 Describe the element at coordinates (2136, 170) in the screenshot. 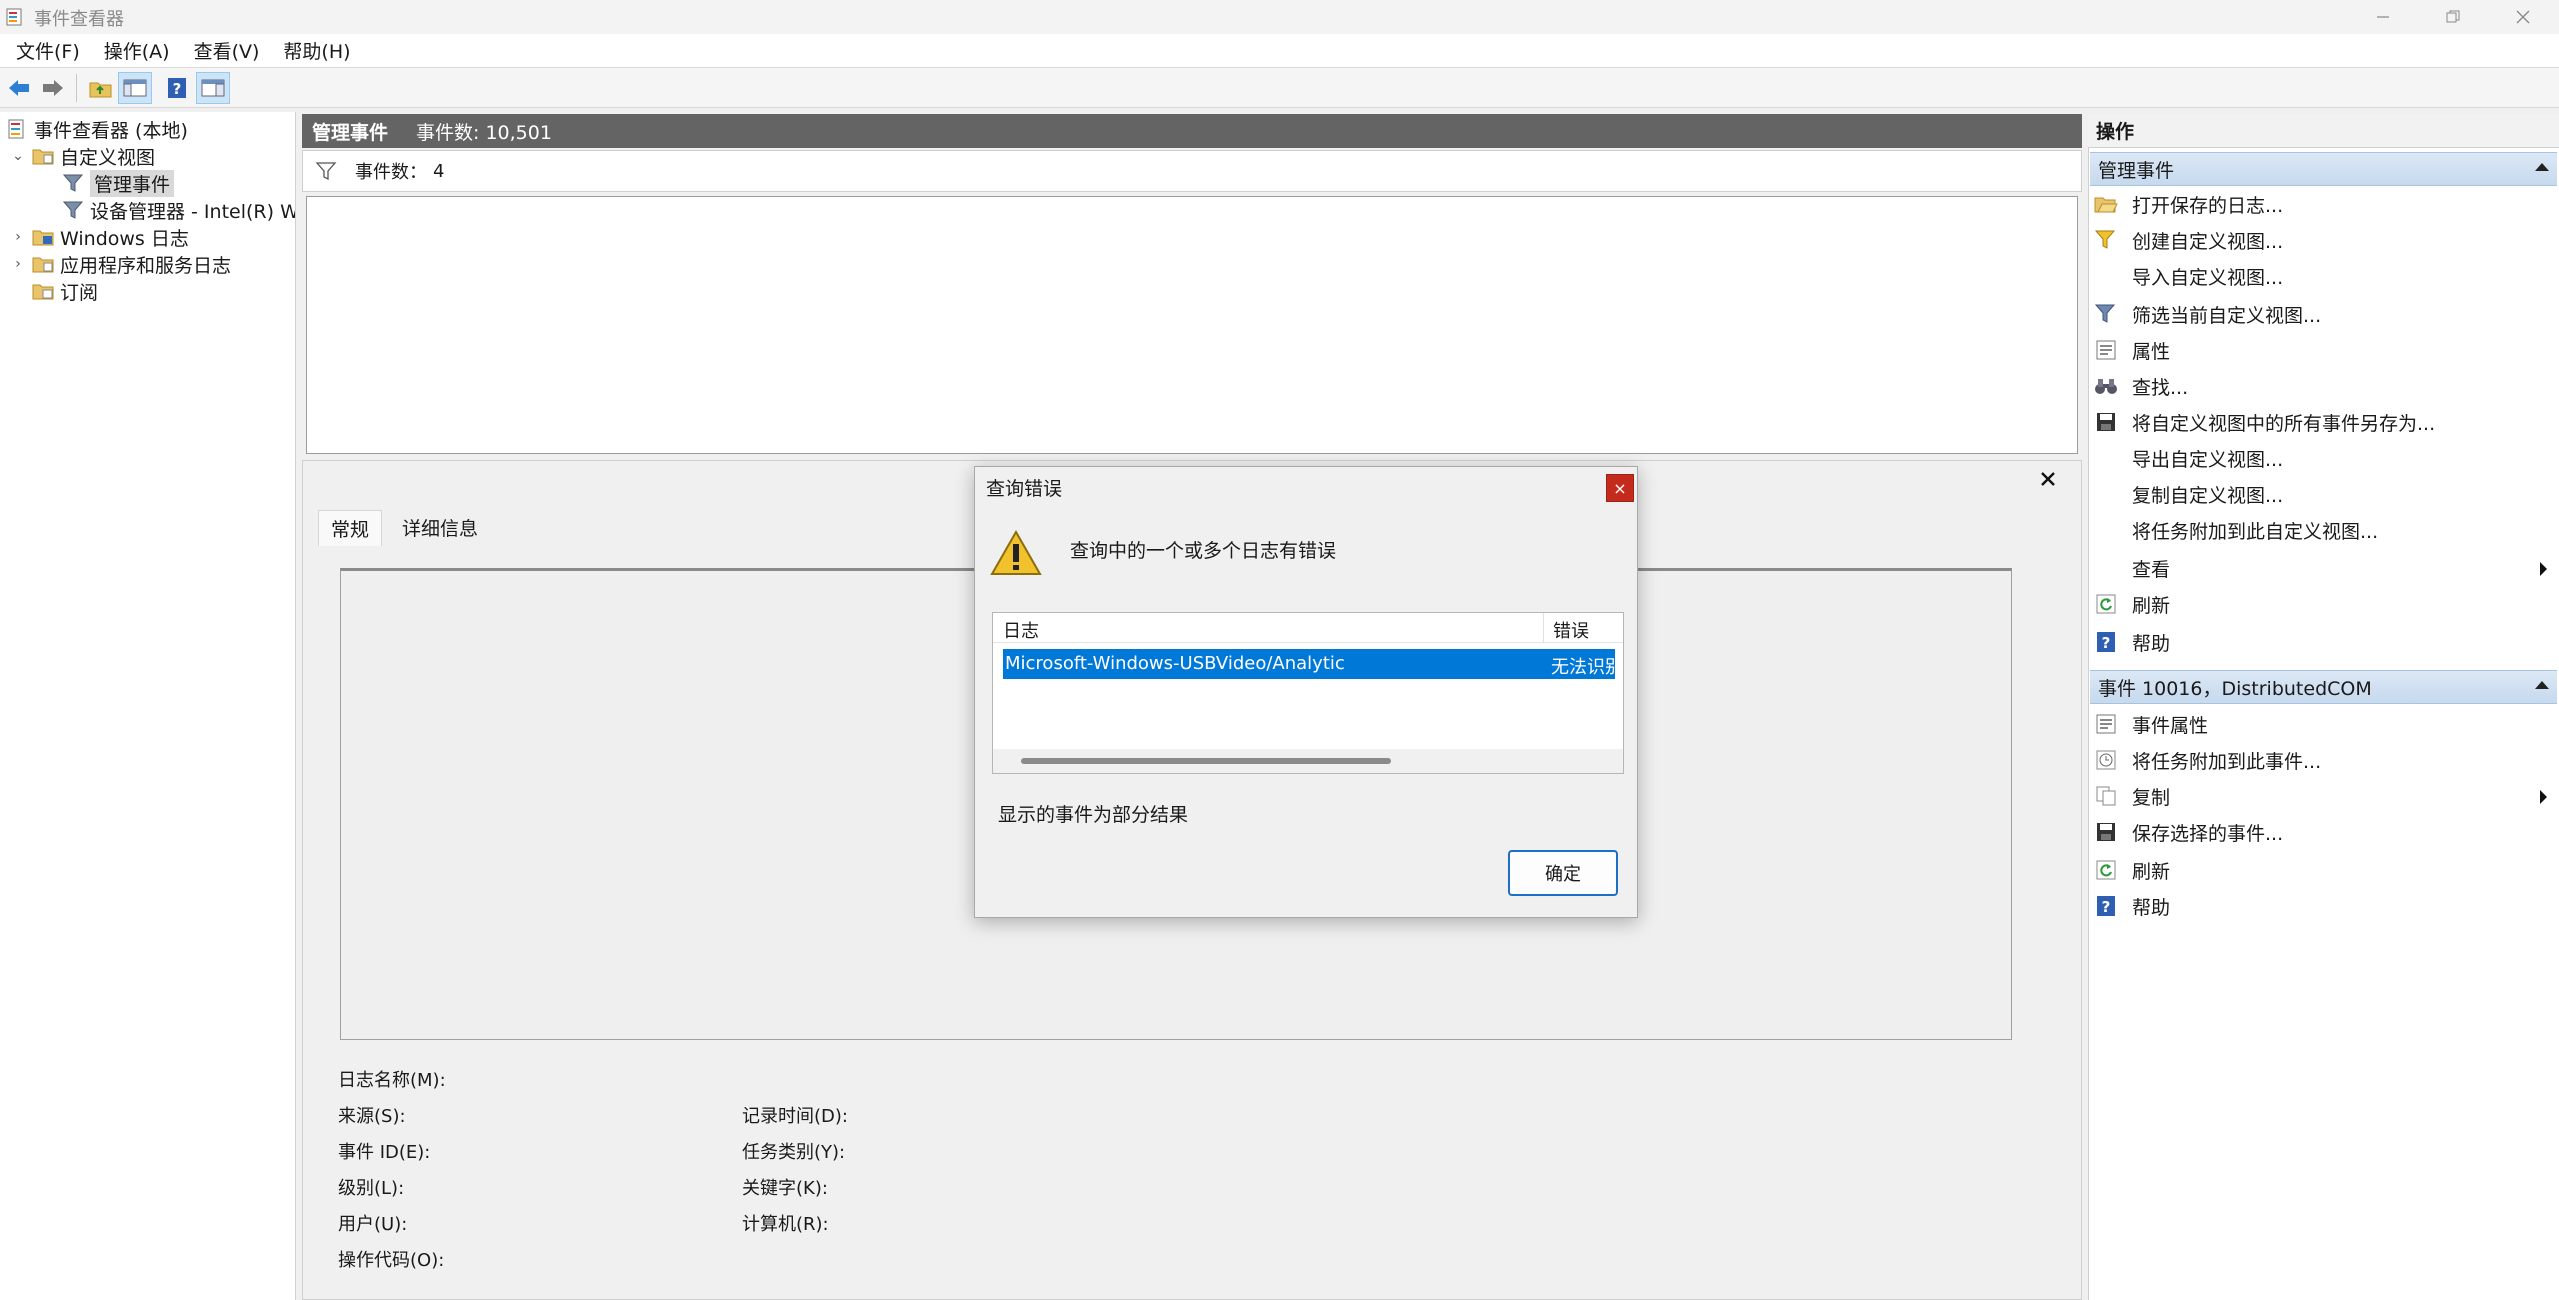

I see `section-label: 管理事件` at that location.